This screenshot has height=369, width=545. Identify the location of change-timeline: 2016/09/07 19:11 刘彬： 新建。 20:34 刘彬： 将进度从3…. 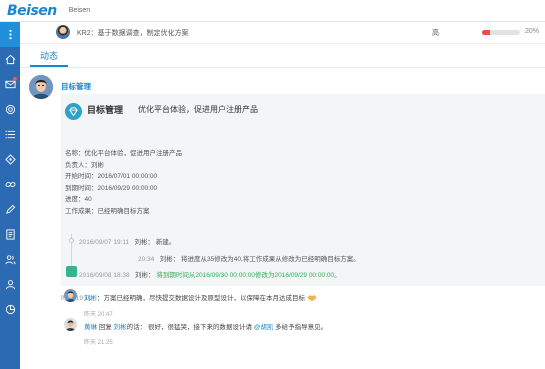
(305, 259).